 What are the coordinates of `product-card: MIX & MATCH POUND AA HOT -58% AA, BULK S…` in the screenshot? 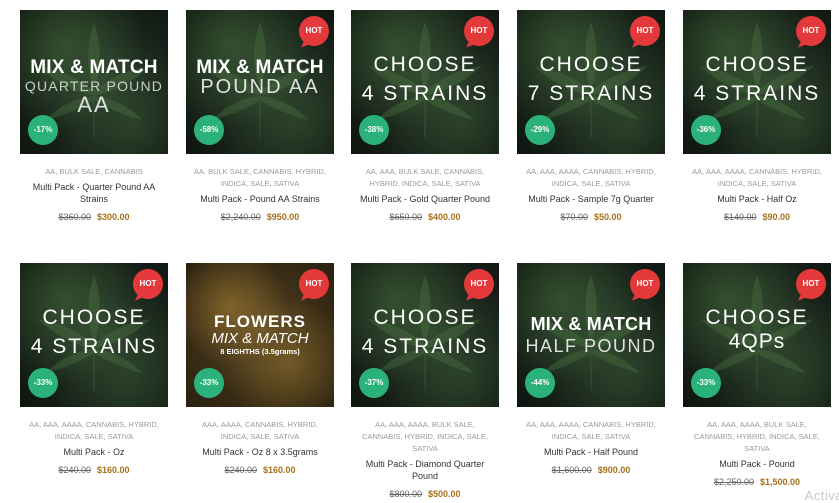 It's located at (260, 116).